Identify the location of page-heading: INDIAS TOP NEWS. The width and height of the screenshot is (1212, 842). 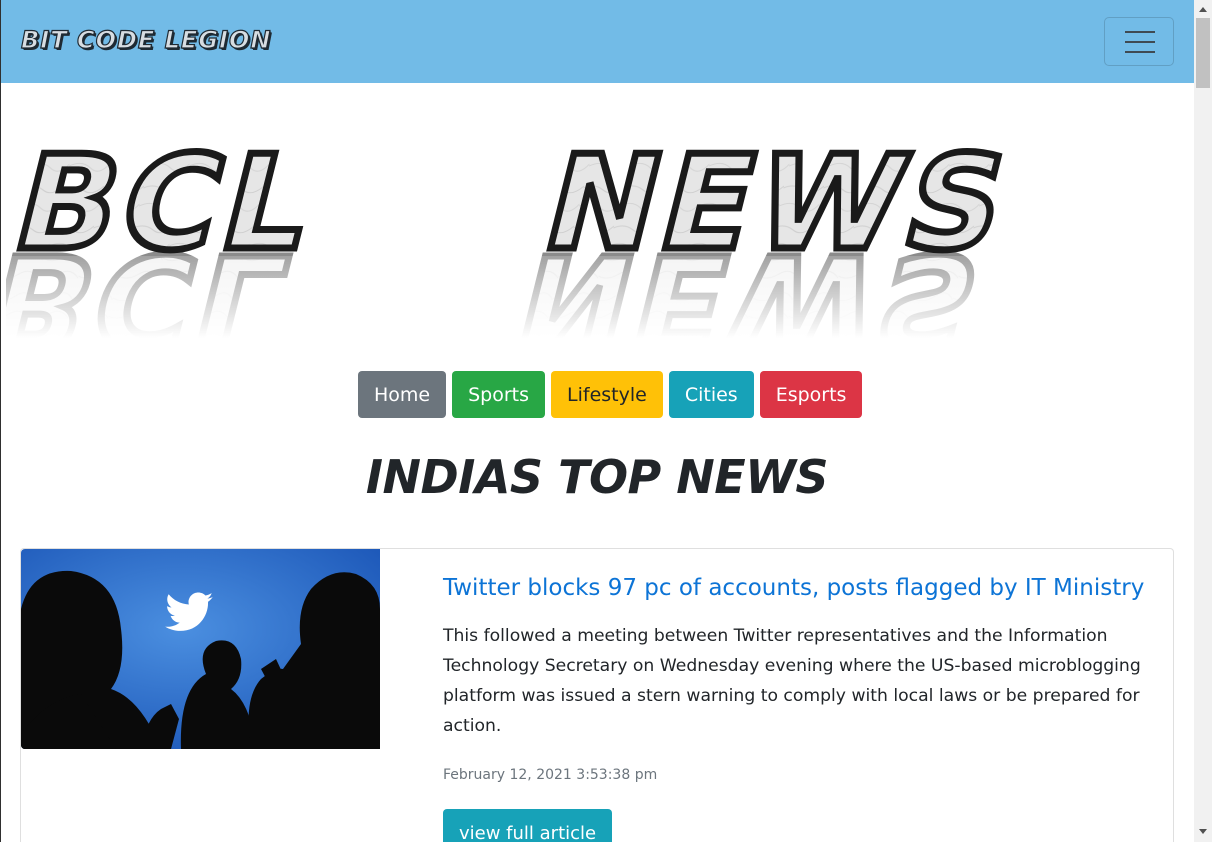
(597, 477).